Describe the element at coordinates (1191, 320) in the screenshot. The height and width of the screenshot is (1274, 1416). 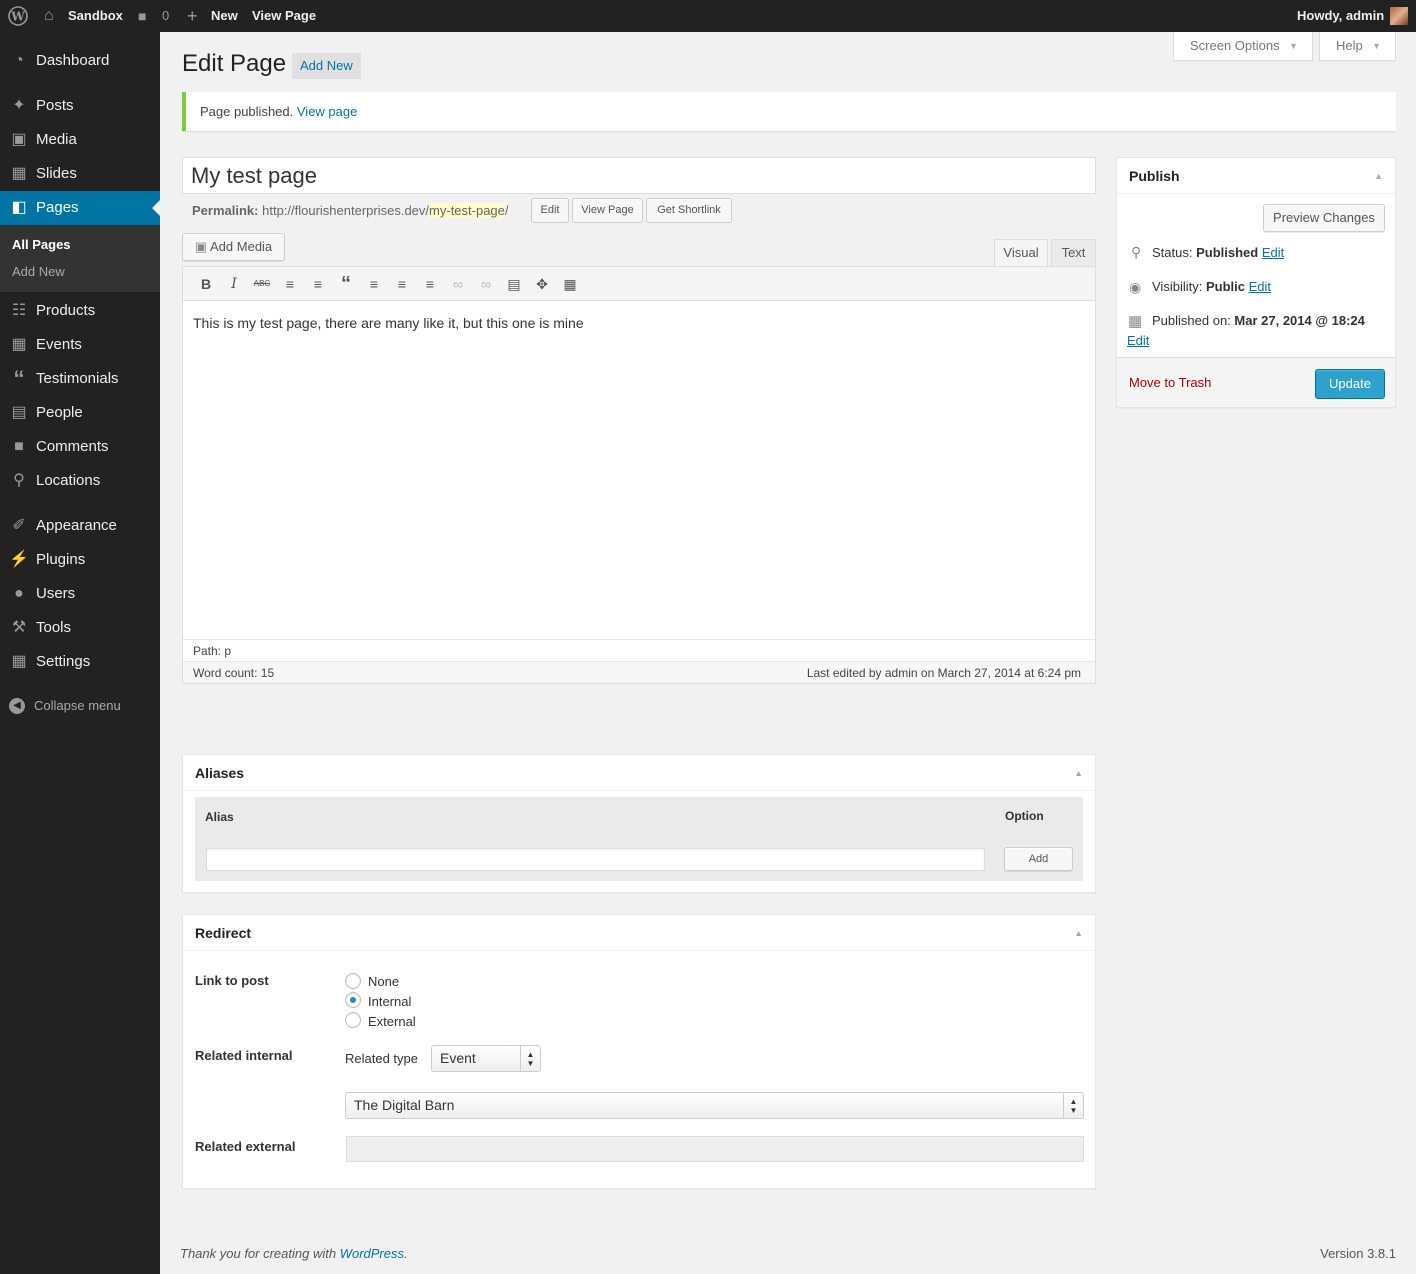
I see `published-on-label: Published on:` at that location.